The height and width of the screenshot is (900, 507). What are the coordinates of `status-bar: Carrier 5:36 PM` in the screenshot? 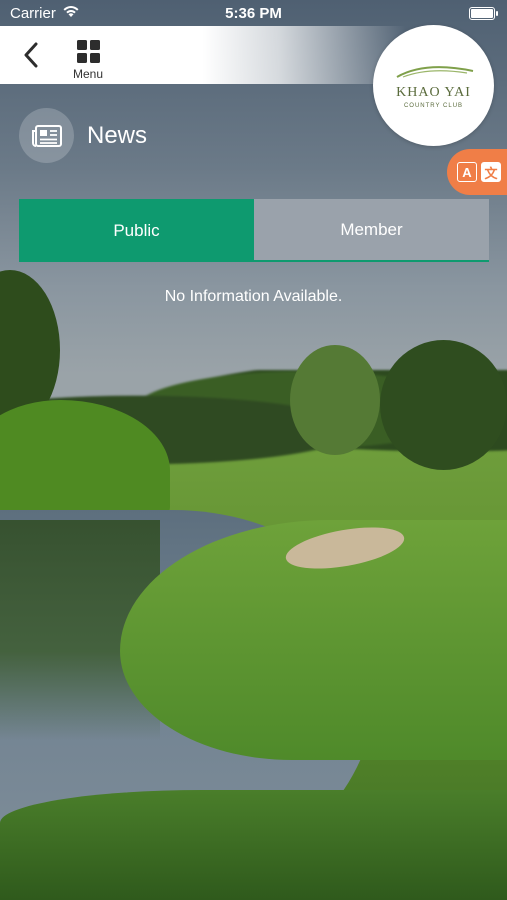 It's located at (253, 13).